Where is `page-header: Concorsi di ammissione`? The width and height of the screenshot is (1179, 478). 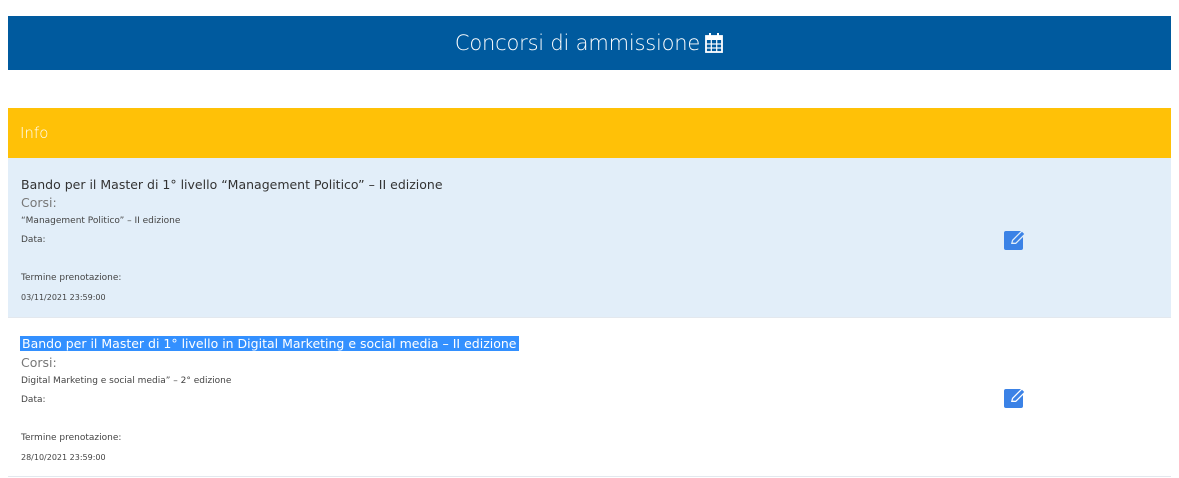
page-header: Concorsi di ammissione is located at coordinates (589, 43).